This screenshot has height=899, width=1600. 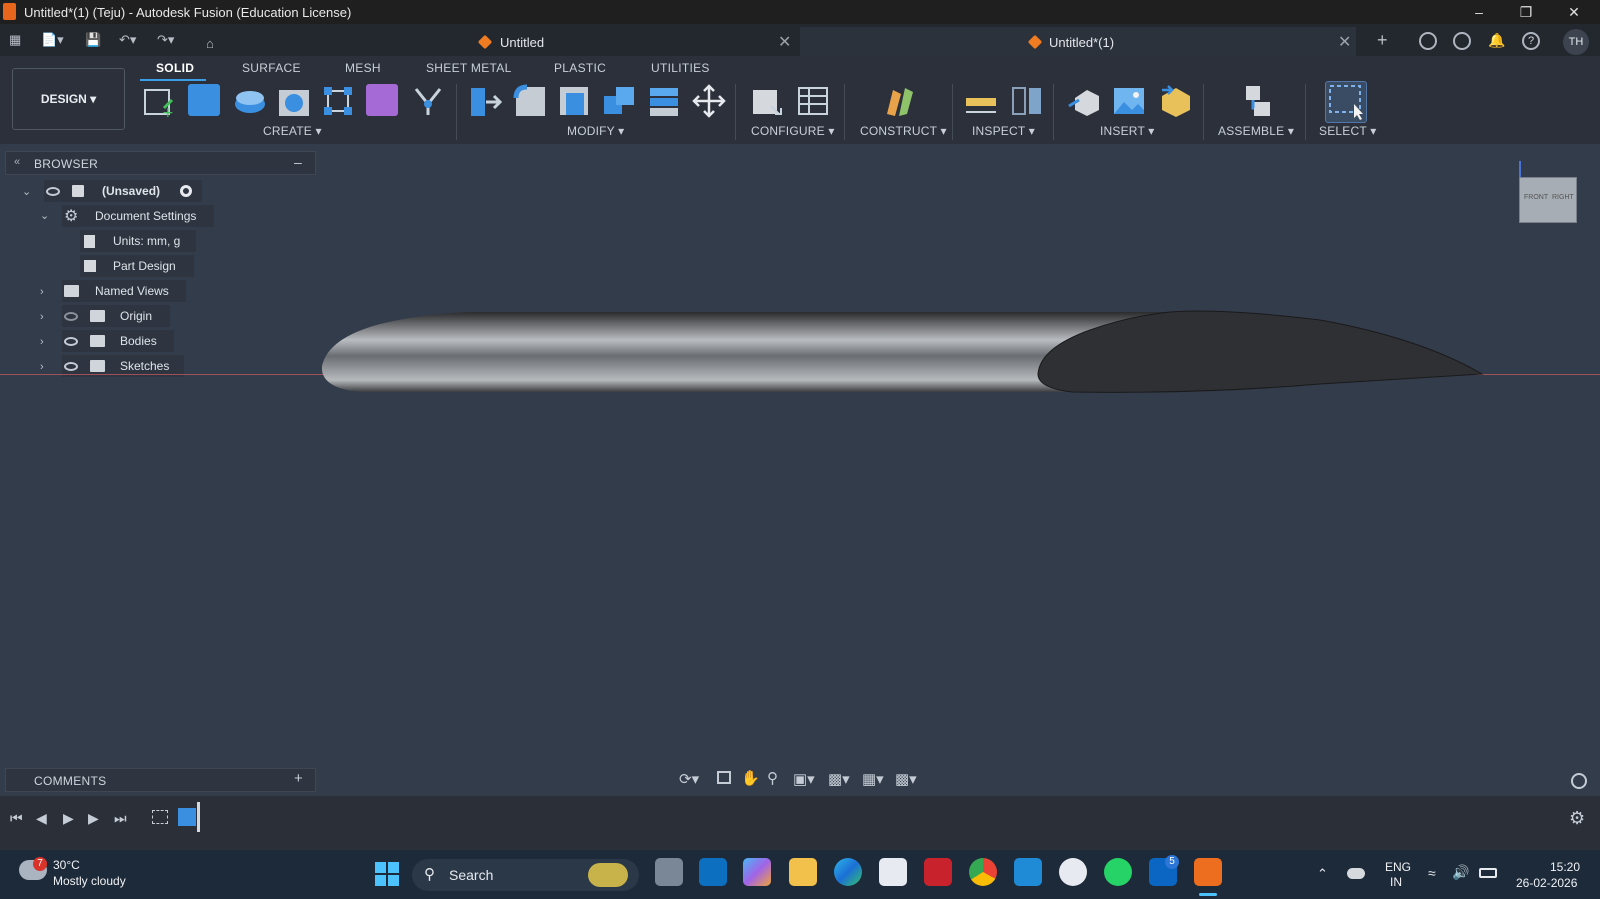 I want to click on home-icon: ⌂, so click(x=210, y=44).